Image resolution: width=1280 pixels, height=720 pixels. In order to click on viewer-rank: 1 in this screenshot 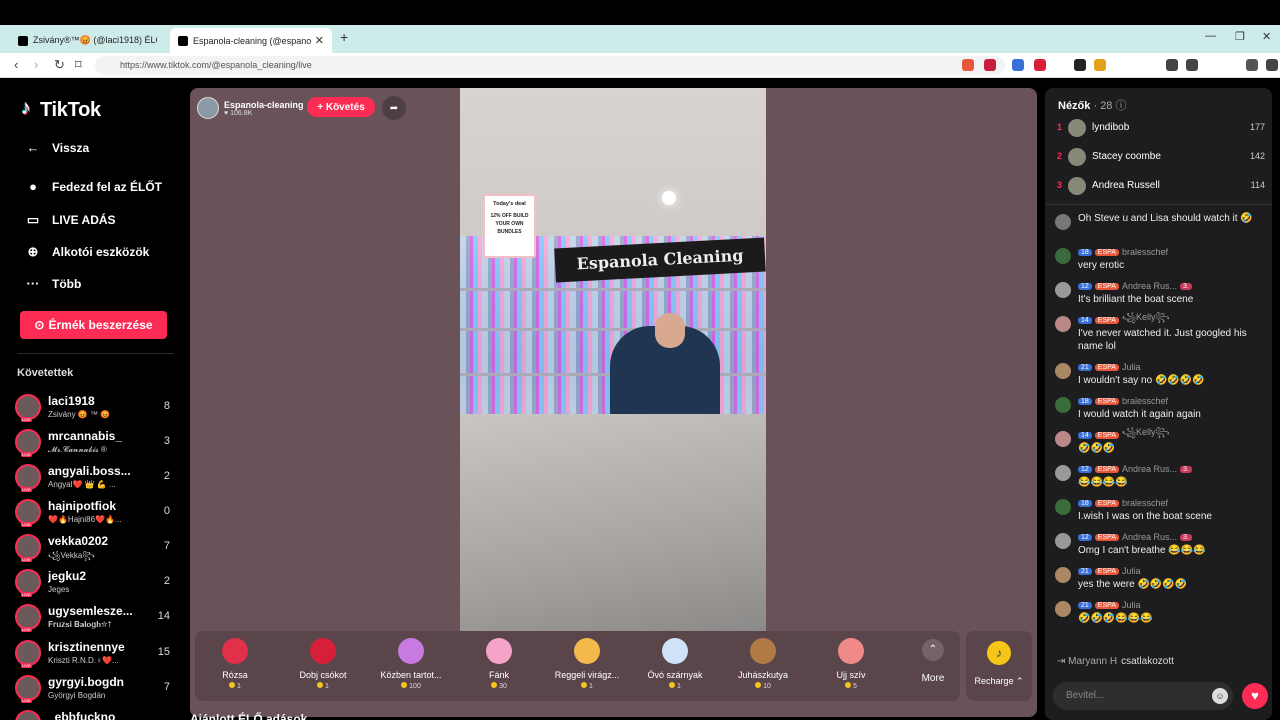, I will do `click(1060, 127)`.